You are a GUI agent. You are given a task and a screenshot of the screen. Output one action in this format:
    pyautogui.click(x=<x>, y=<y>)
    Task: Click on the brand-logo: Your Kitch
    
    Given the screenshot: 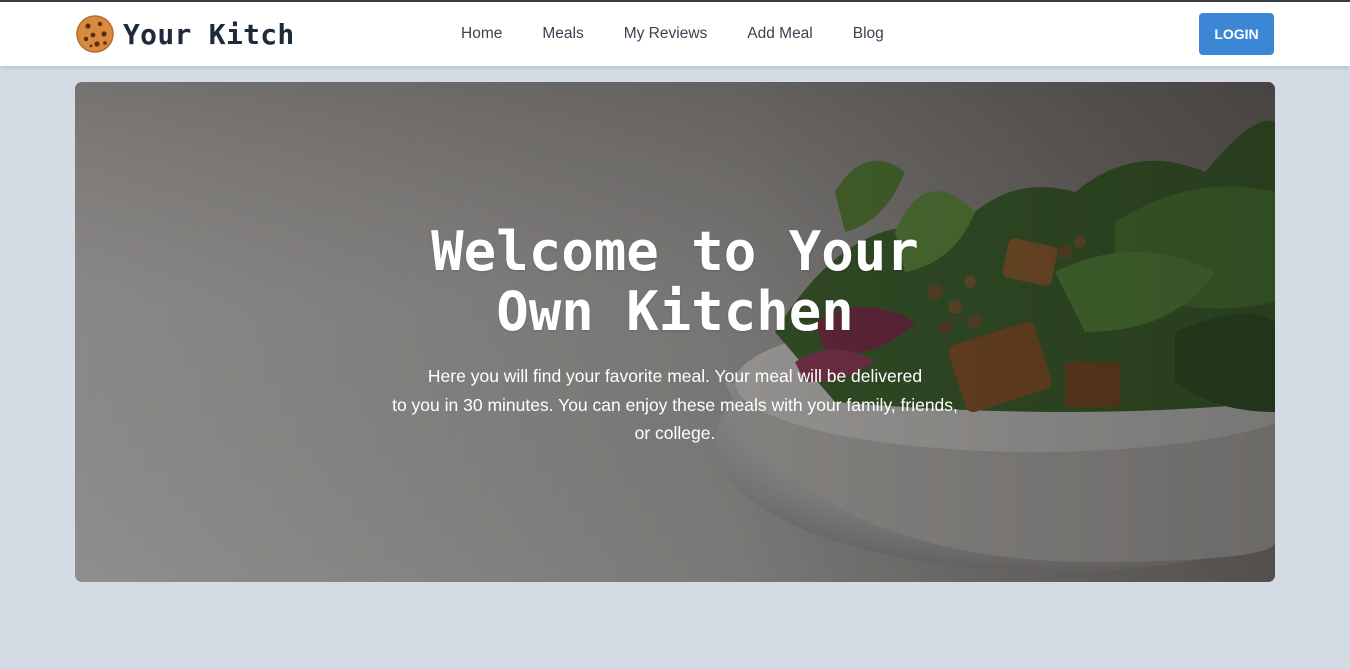 What is the action you would take?
    pyautogui.click(x=185, y=34)
    